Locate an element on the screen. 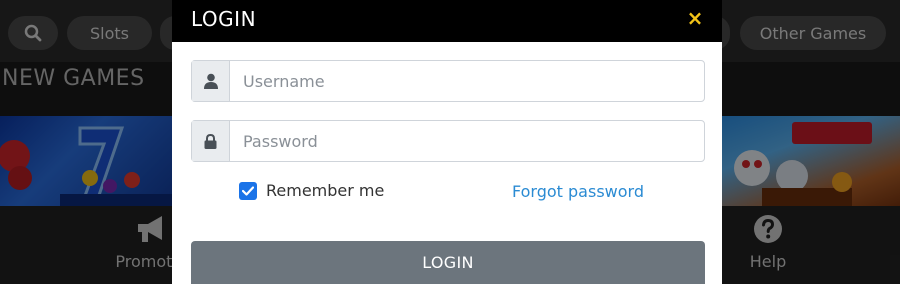 The width and height of the screenshot is (900, 284). password-field is located at coordinates (448, 141).